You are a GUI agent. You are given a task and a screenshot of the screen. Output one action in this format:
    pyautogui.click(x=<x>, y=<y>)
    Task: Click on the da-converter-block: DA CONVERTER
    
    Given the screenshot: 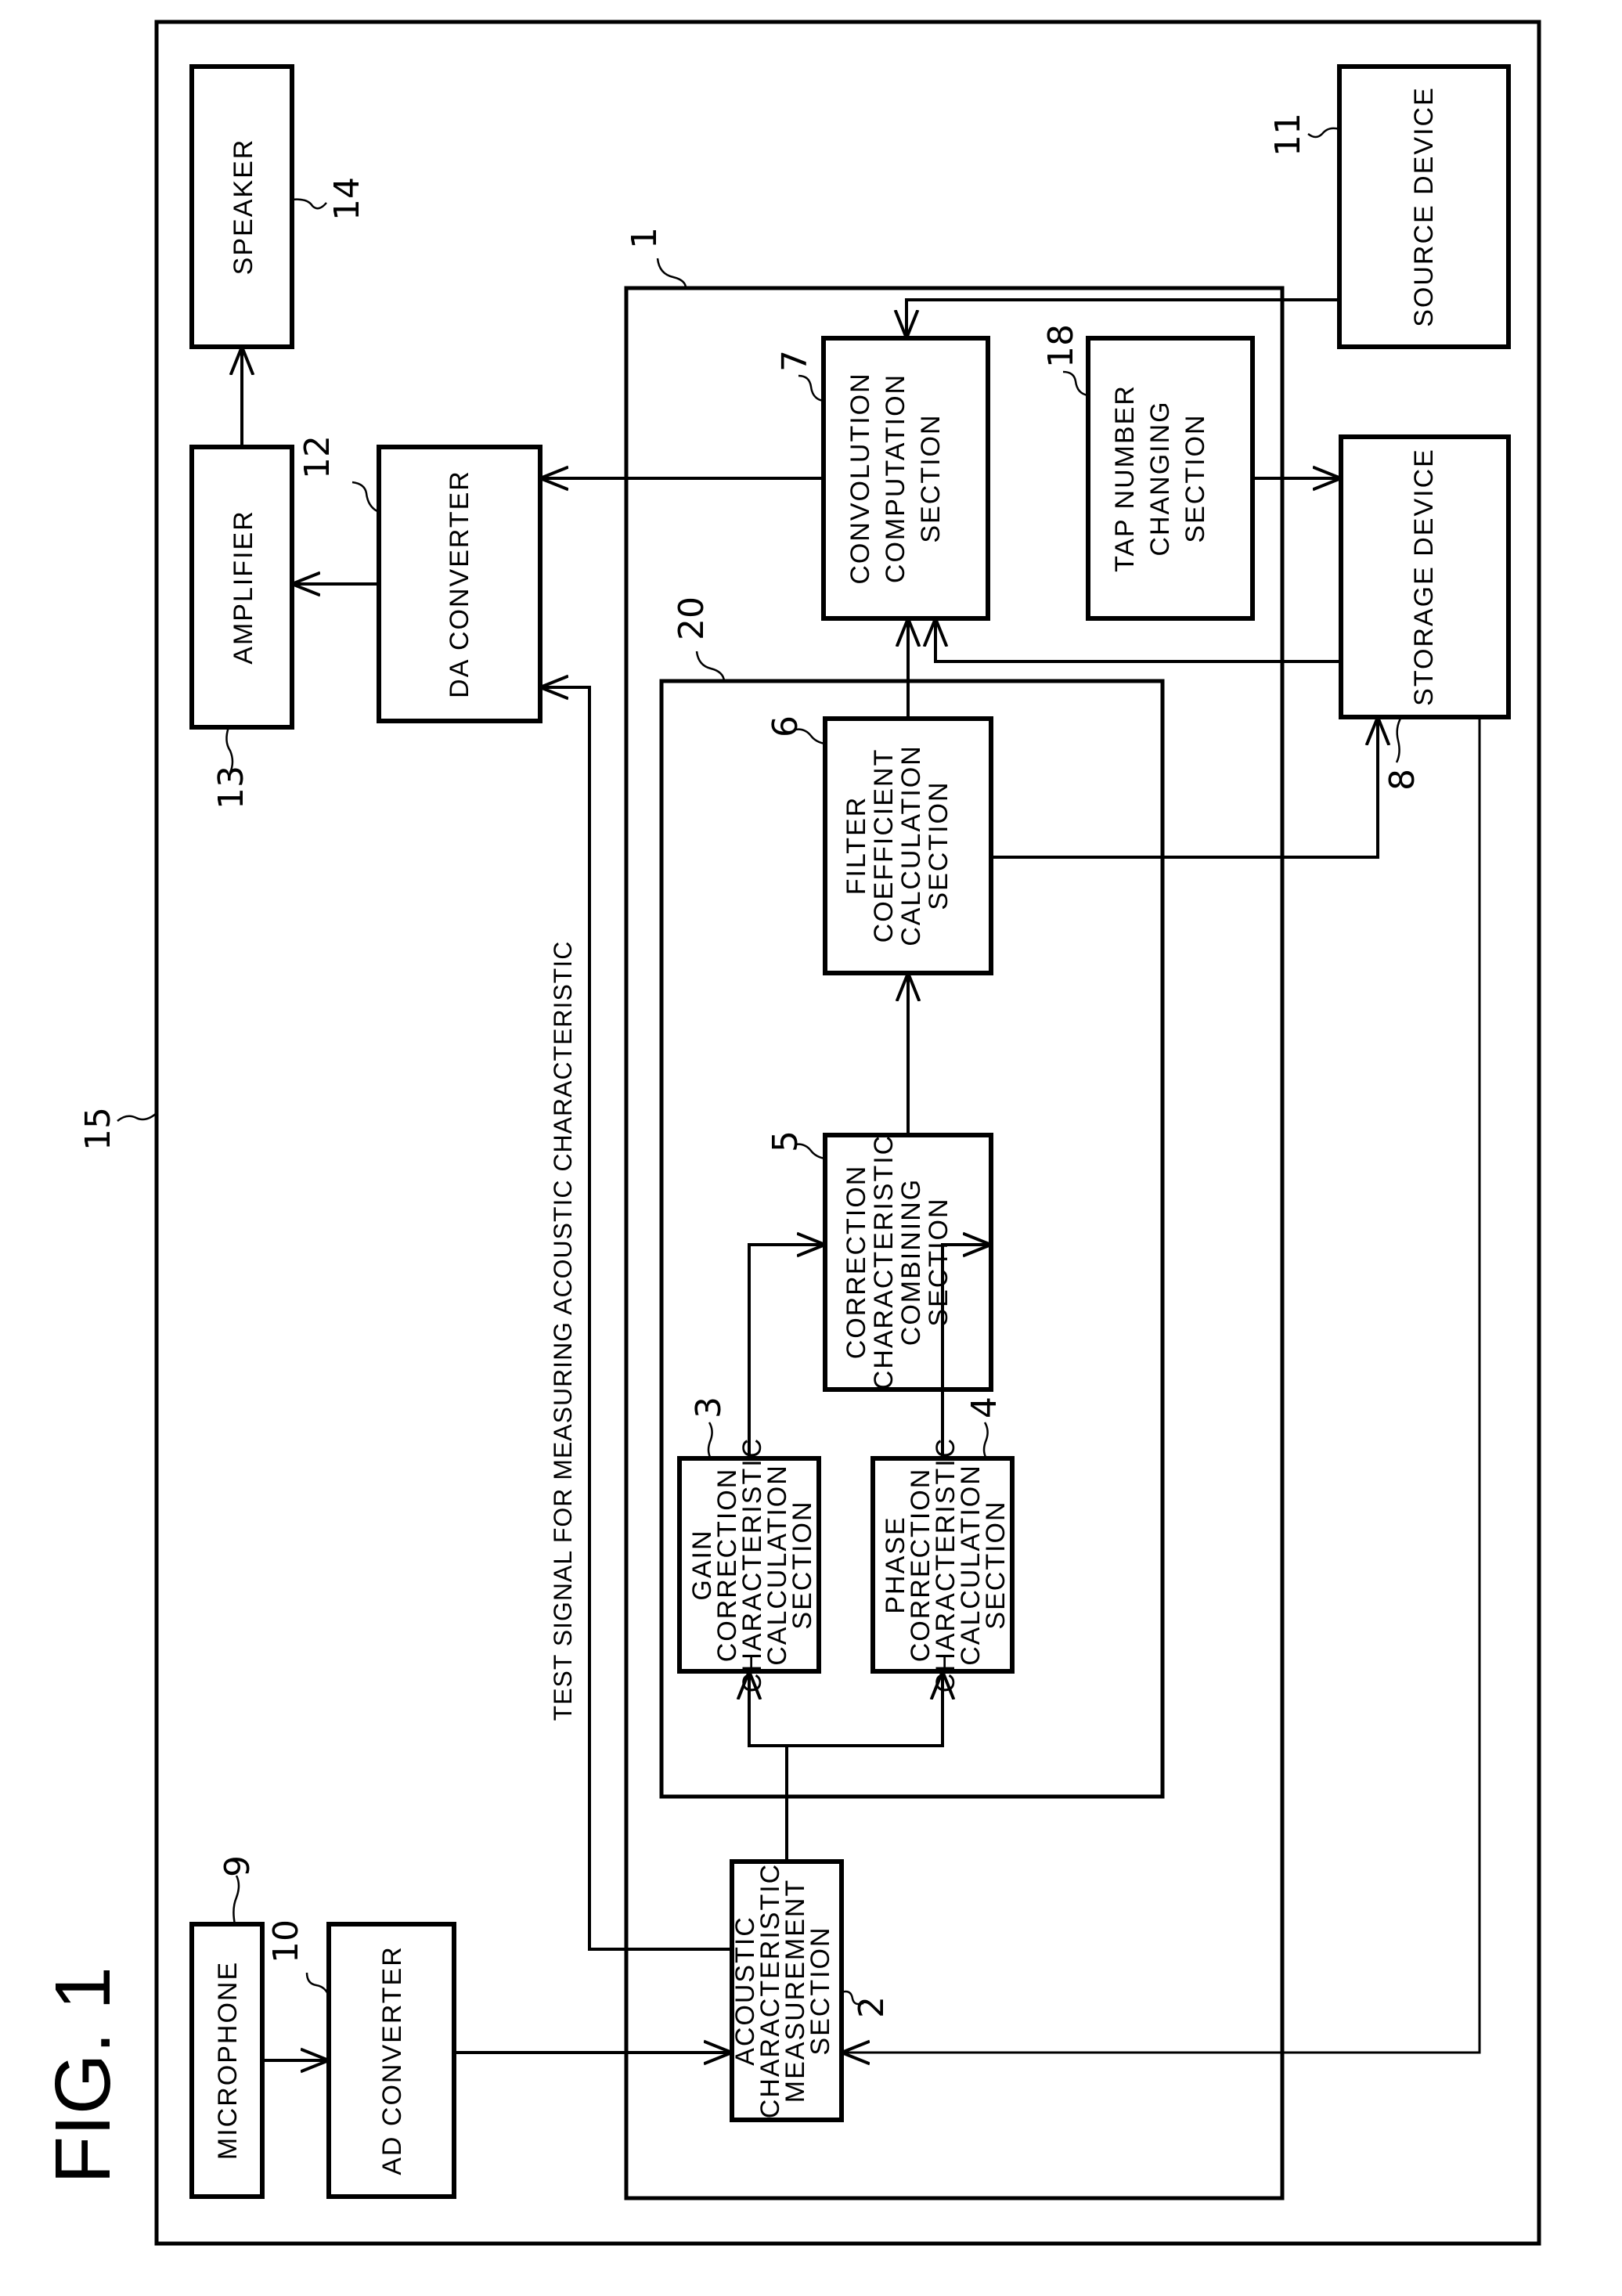 What is the action you would take?
    pyautogui.click(x=459, y=584)
    